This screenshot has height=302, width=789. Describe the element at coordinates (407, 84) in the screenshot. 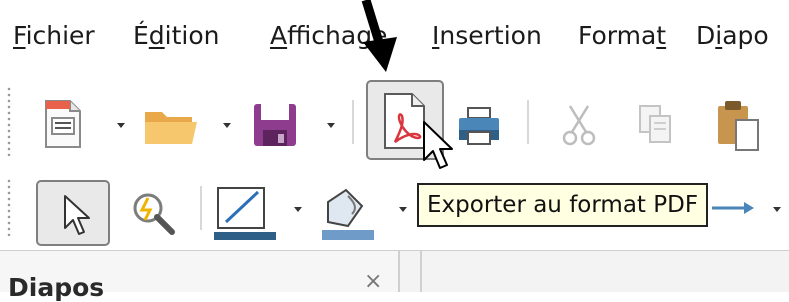

I see `annotation-overlay` at that location.